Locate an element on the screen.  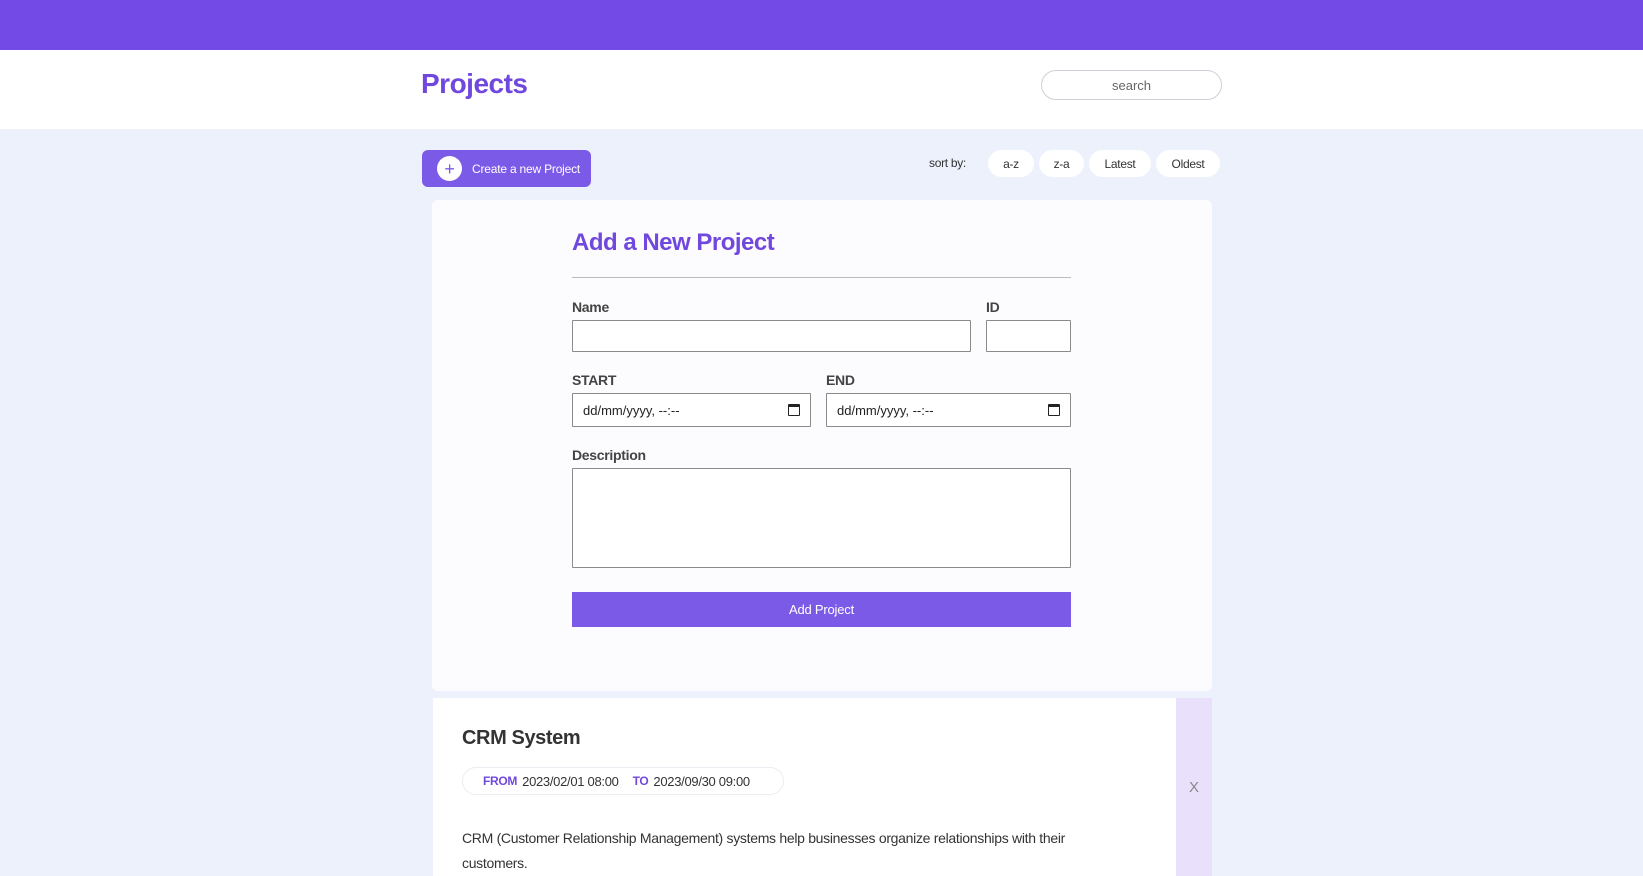
add-project-button: Add Project is located at coordinates (821, 609).